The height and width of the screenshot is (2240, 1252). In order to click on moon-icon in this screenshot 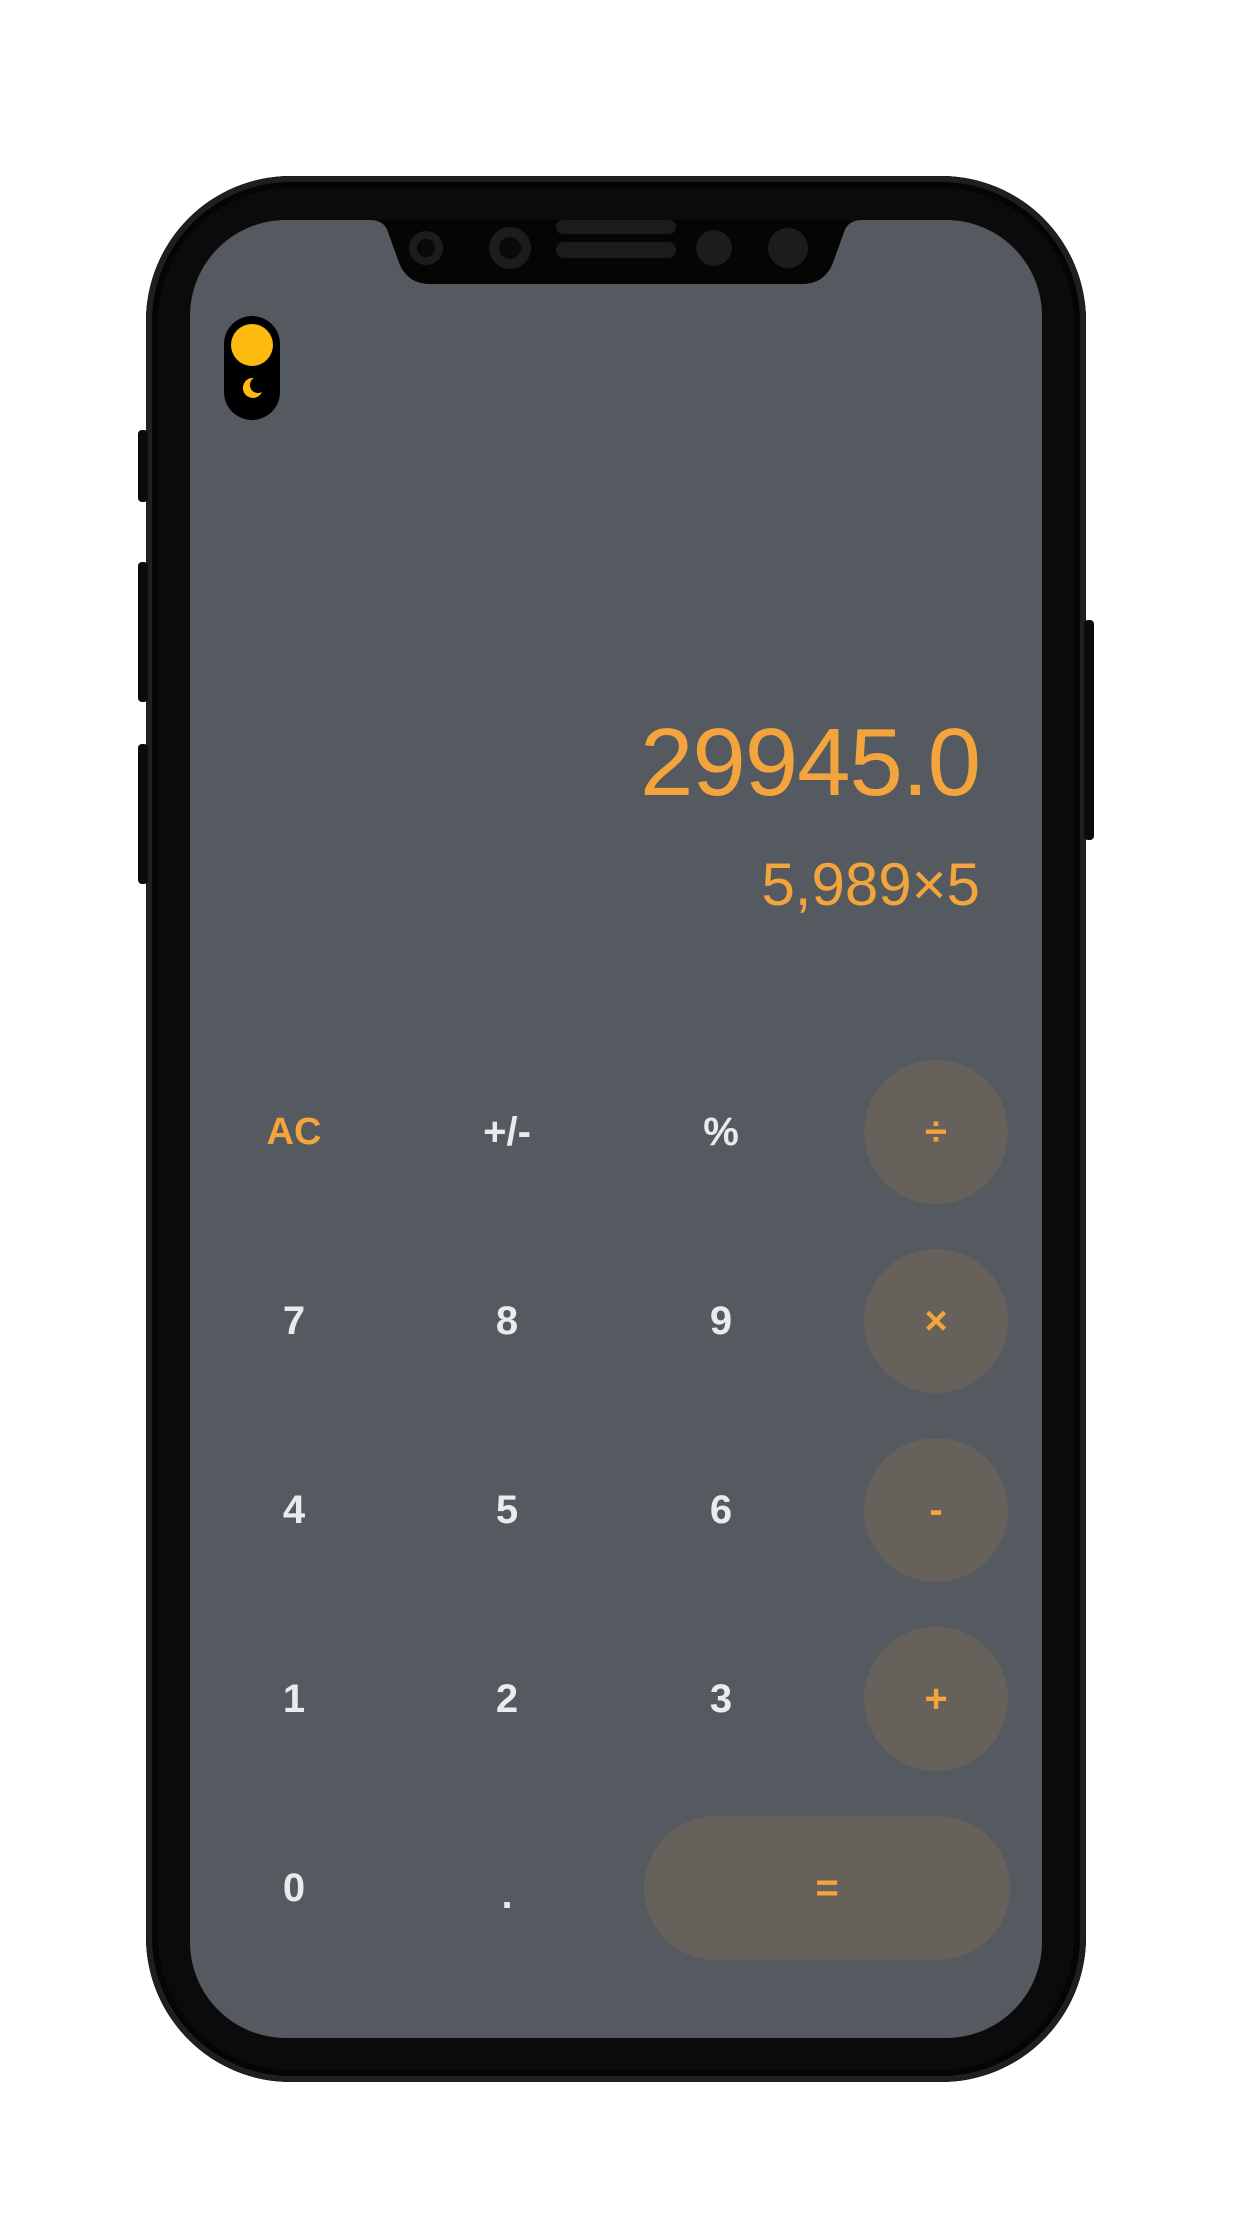, I will do `click(252, 388)`.